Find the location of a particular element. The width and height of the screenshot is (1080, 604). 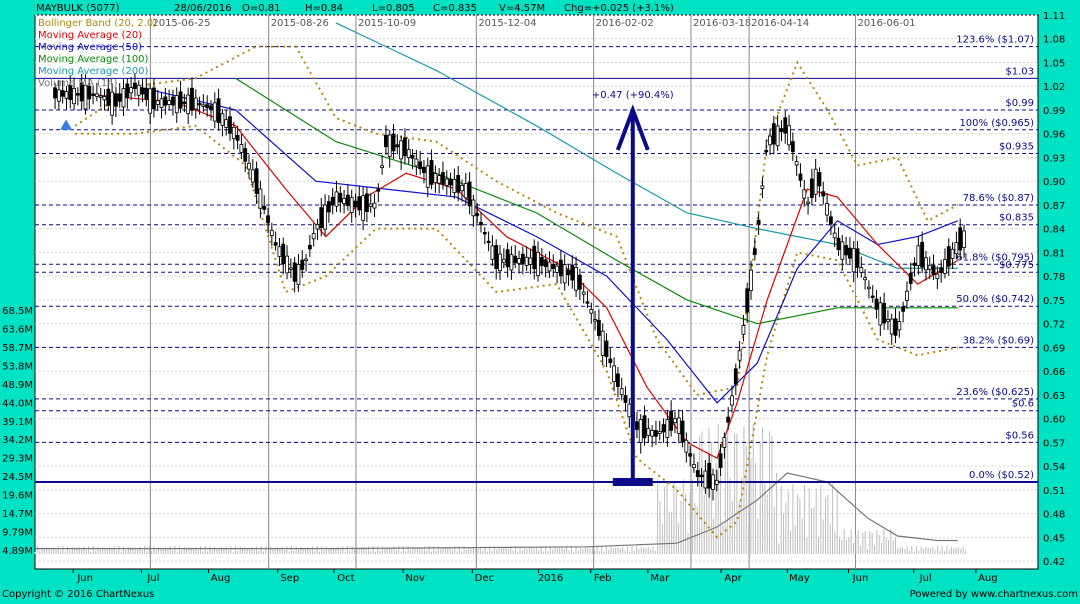

price-tick-label: 1.11 is located at coordinates (1054, 16).